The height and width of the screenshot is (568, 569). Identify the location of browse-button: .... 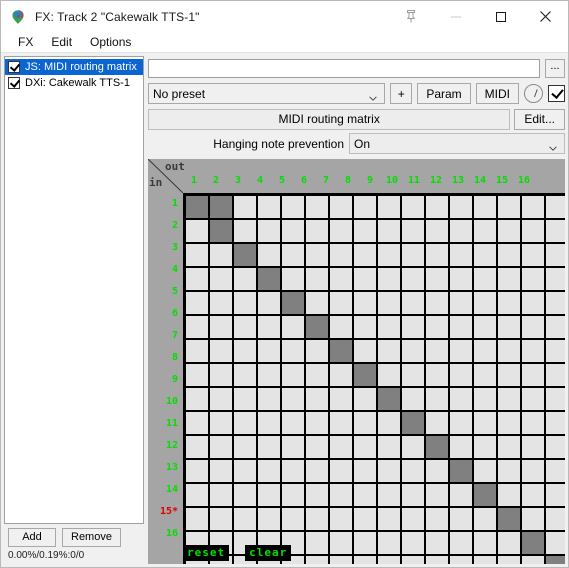
(555, 68).